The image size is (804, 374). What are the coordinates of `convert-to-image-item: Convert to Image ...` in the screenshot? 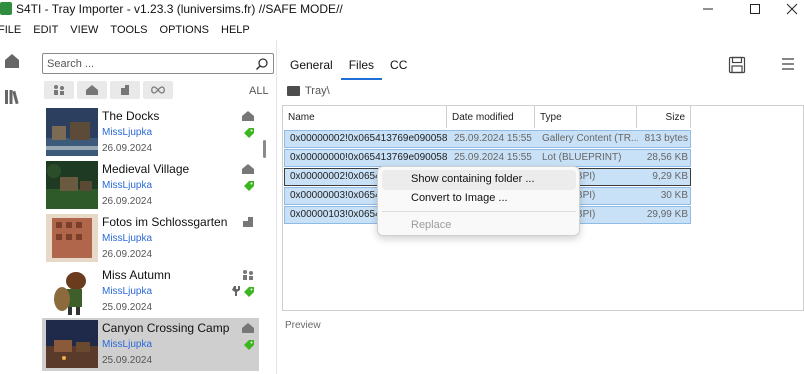 It's located at (459, 198).